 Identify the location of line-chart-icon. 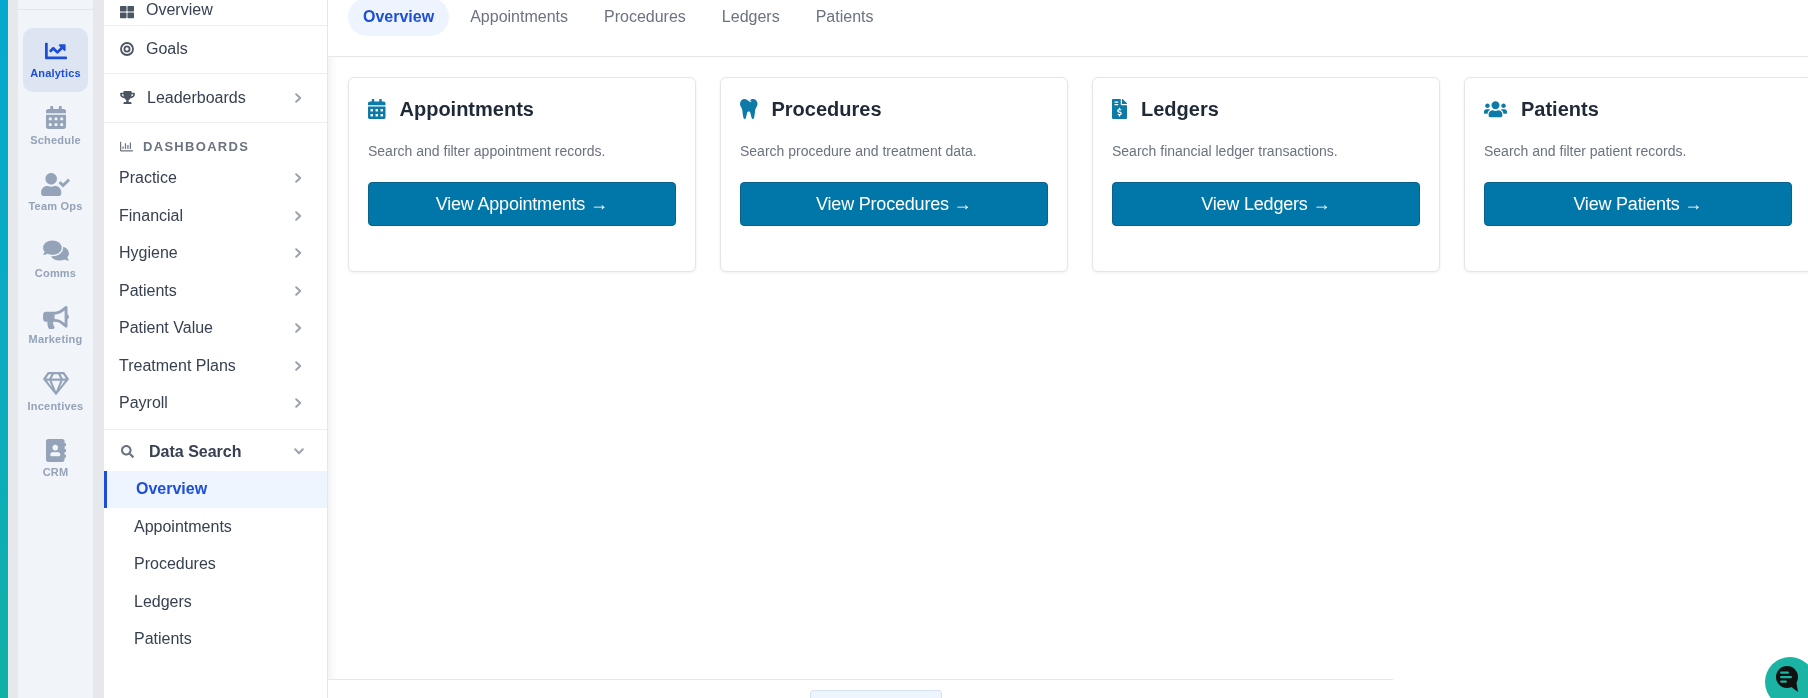
(55, 51).